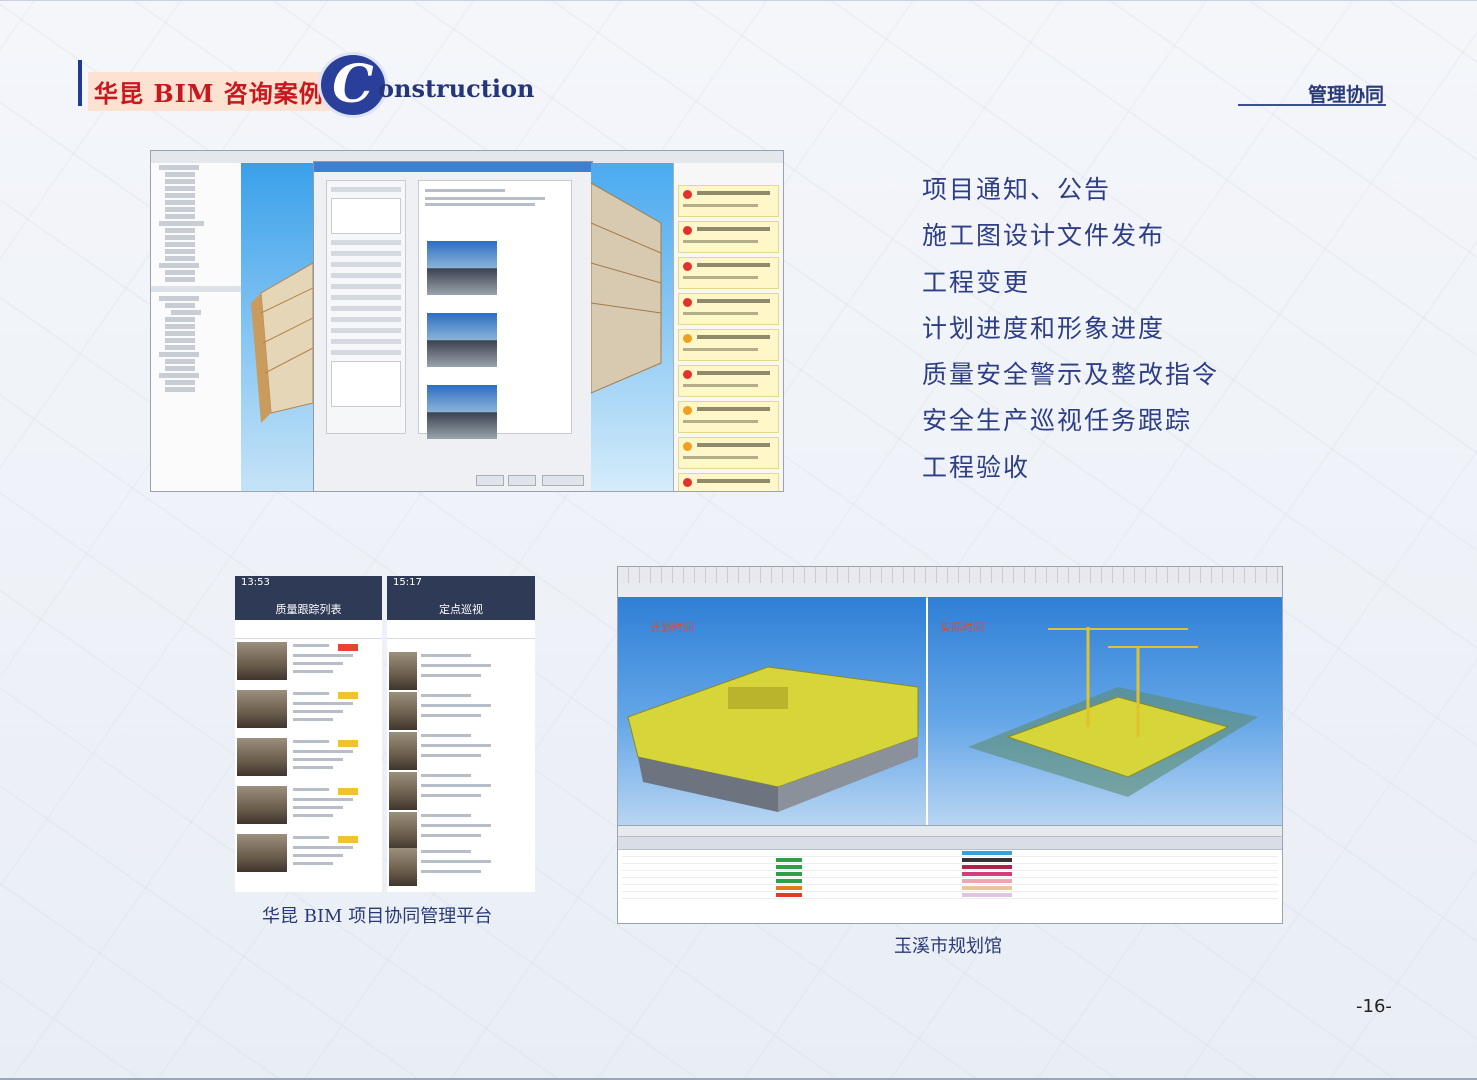 This screenshot has width=1477, height=1080. What do you see at coordinates (738, 0) in the screenshot?
I see `top-border` at bounding box center [738, 0].